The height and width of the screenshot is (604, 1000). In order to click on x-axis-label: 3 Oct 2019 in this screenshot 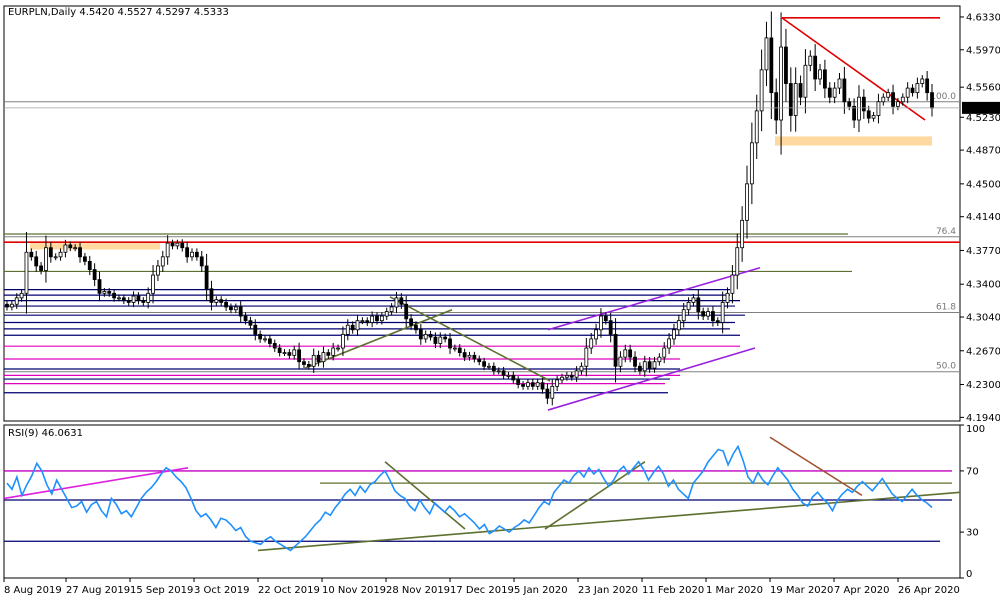, I will do `click(221, 590)`.